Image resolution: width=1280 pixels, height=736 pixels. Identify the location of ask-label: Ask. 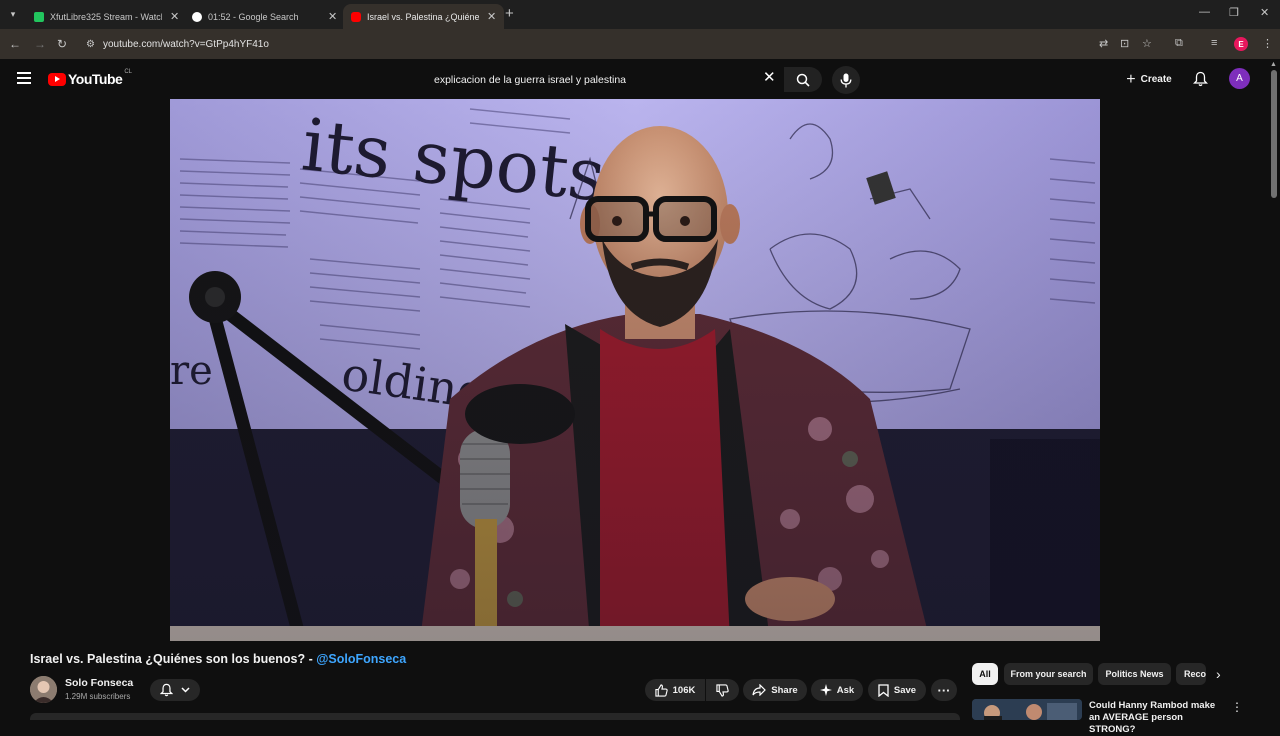
(845, 690).